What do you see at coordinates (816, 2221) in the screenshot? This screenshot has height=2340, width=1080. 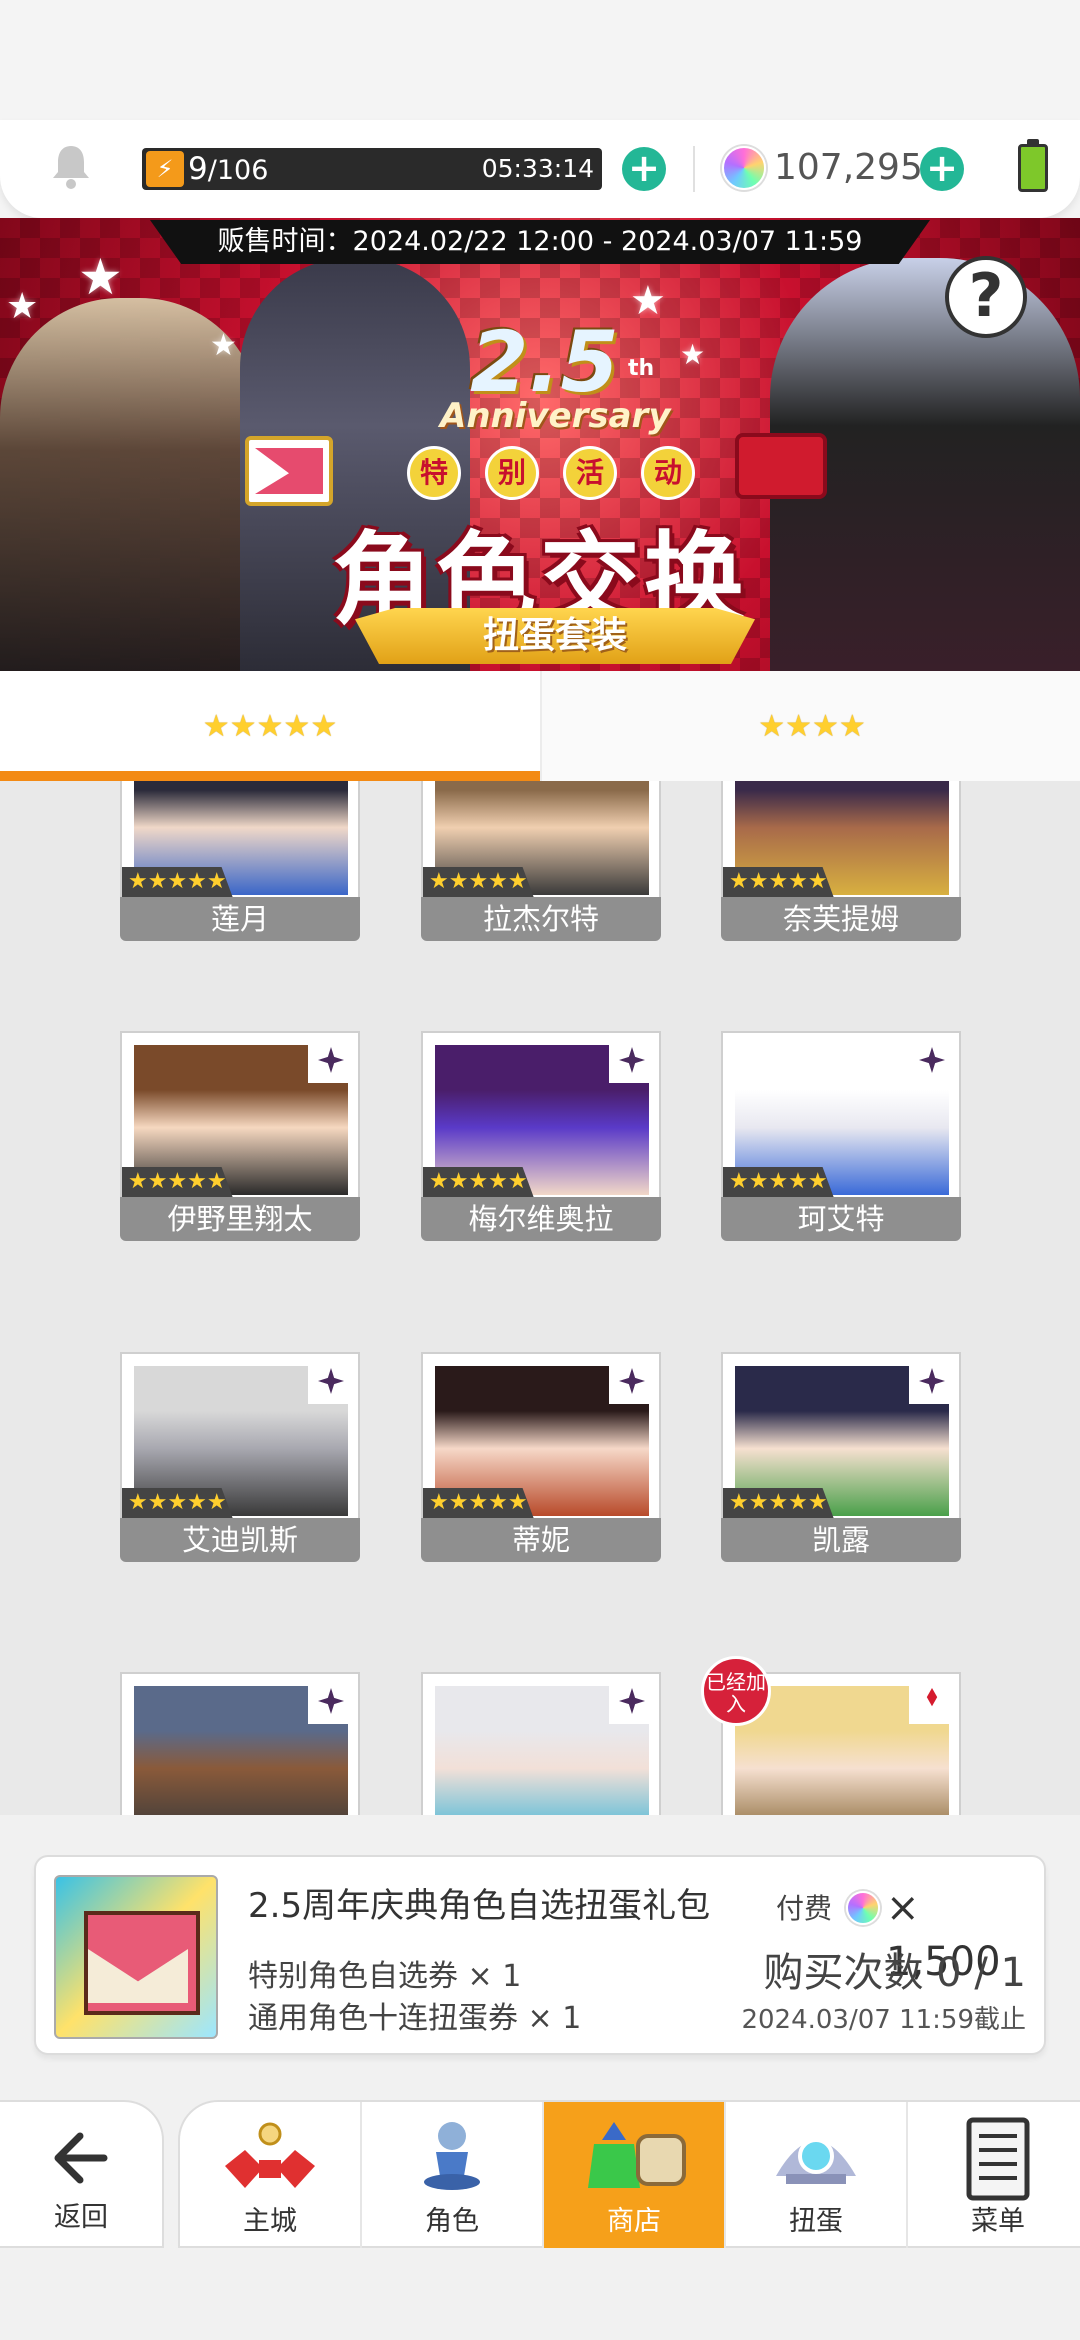 I see `nav-label: 扭蛋` at bounding box center [816, 2221].